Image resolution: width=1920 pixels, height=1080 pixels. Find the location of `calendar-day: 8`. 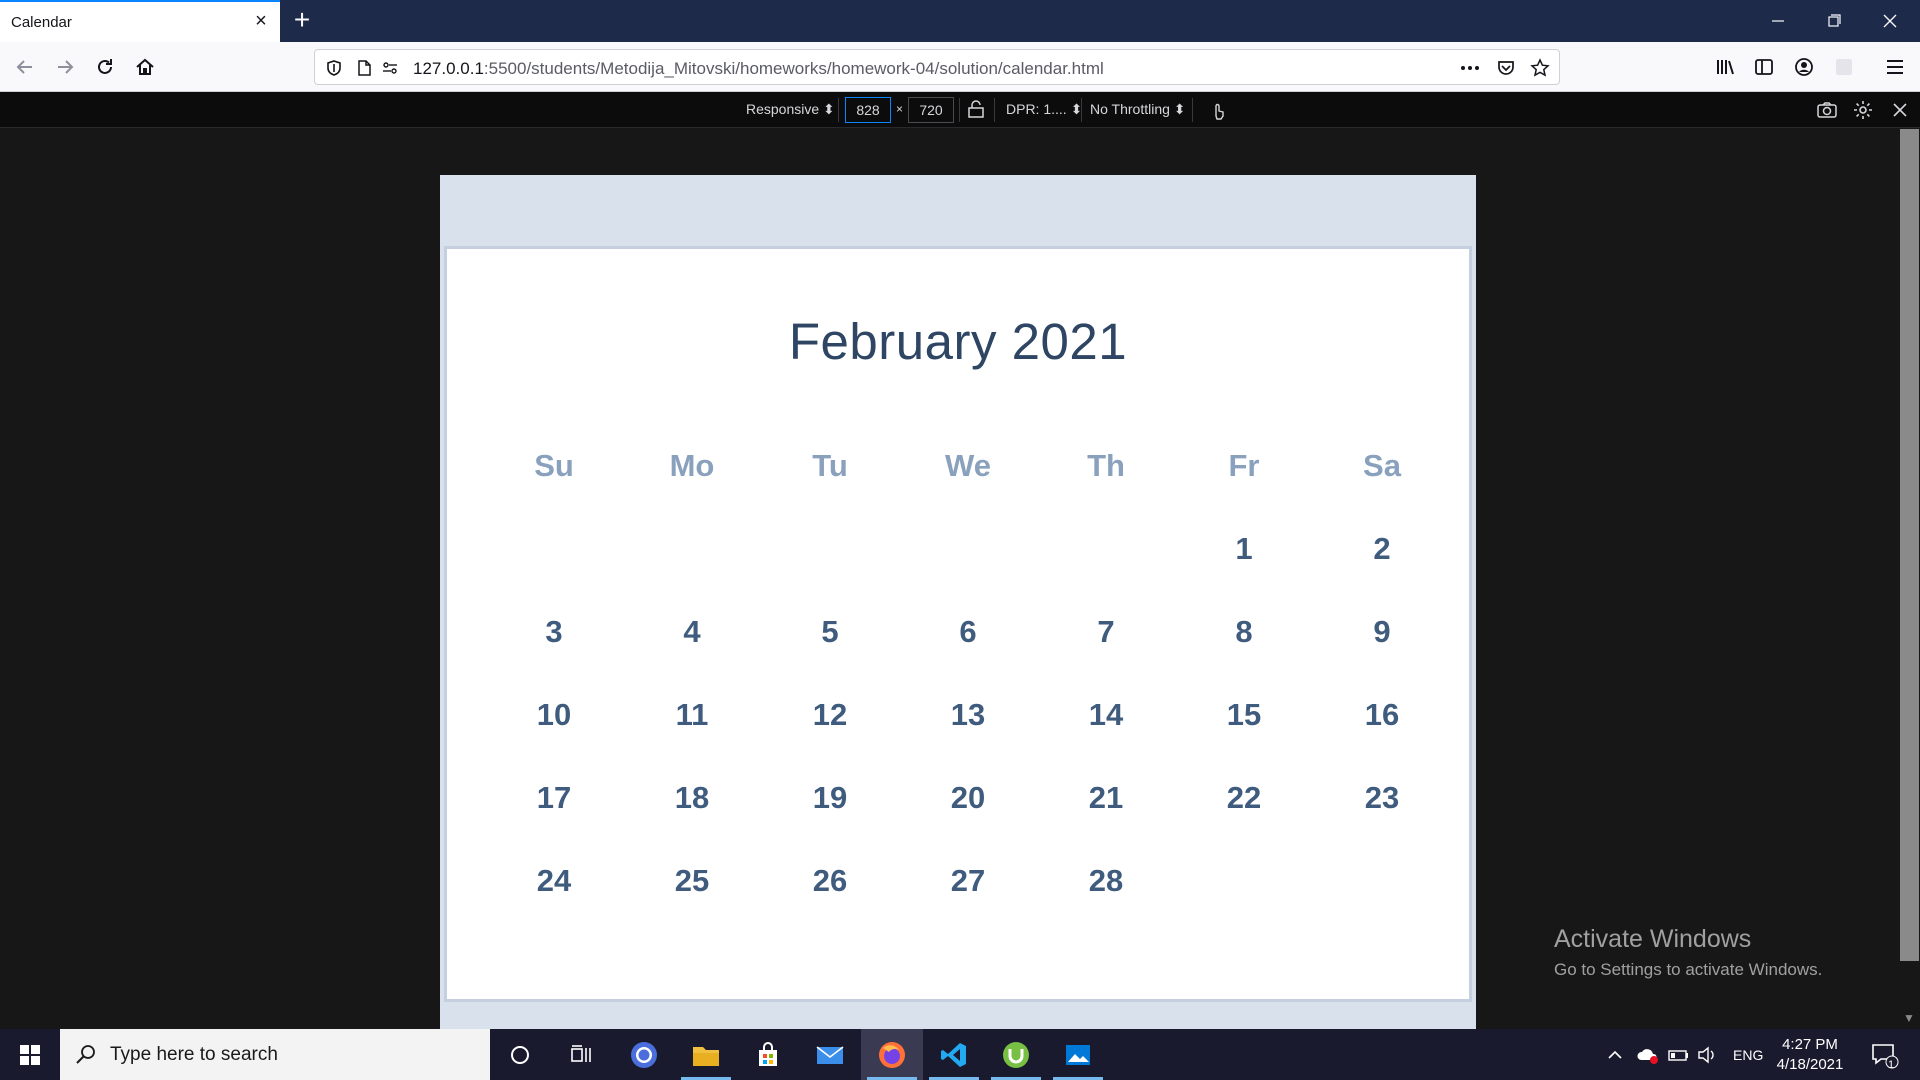

calendar-day: 8 is located at coordinates (1244, 631).